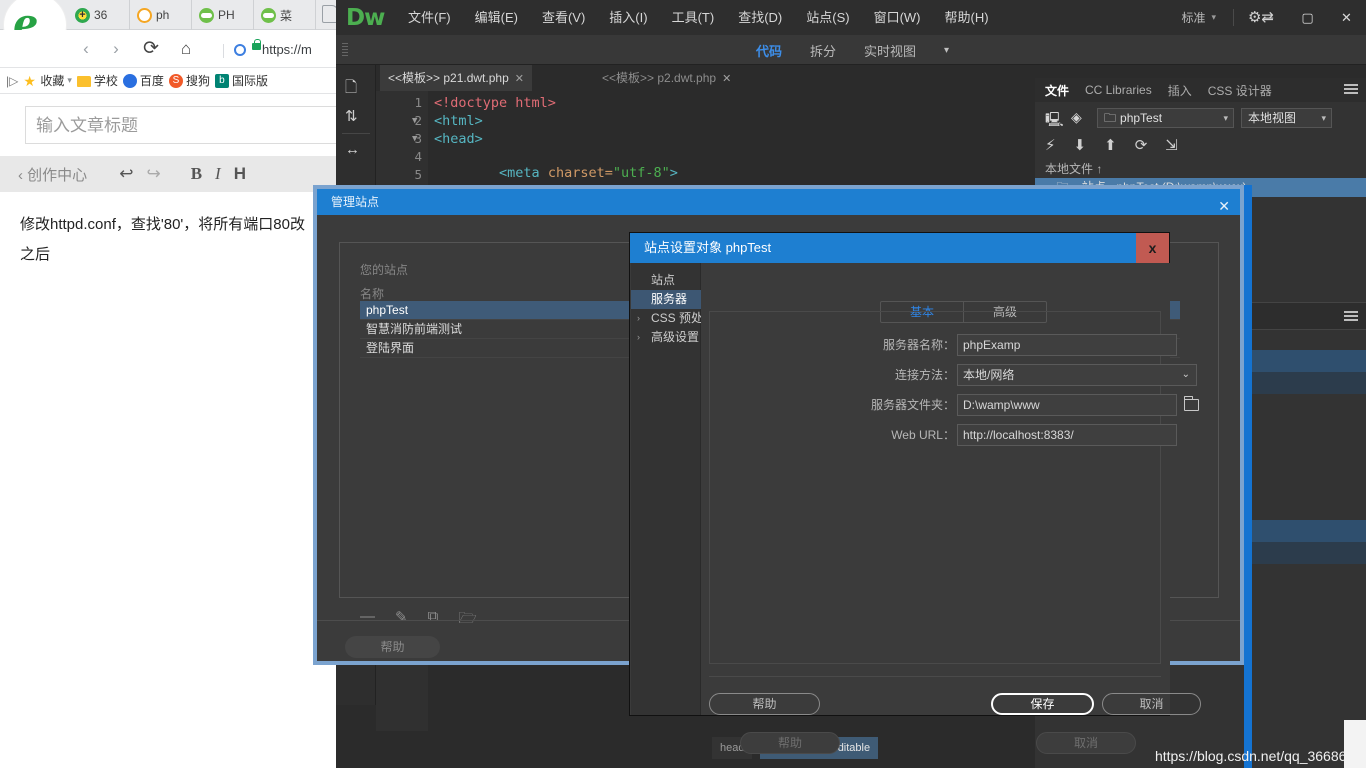  What do you see at coordinates (126, 174) in the screenshot?
I see `undo-icon: ↩` at bounding box center [126, 174].